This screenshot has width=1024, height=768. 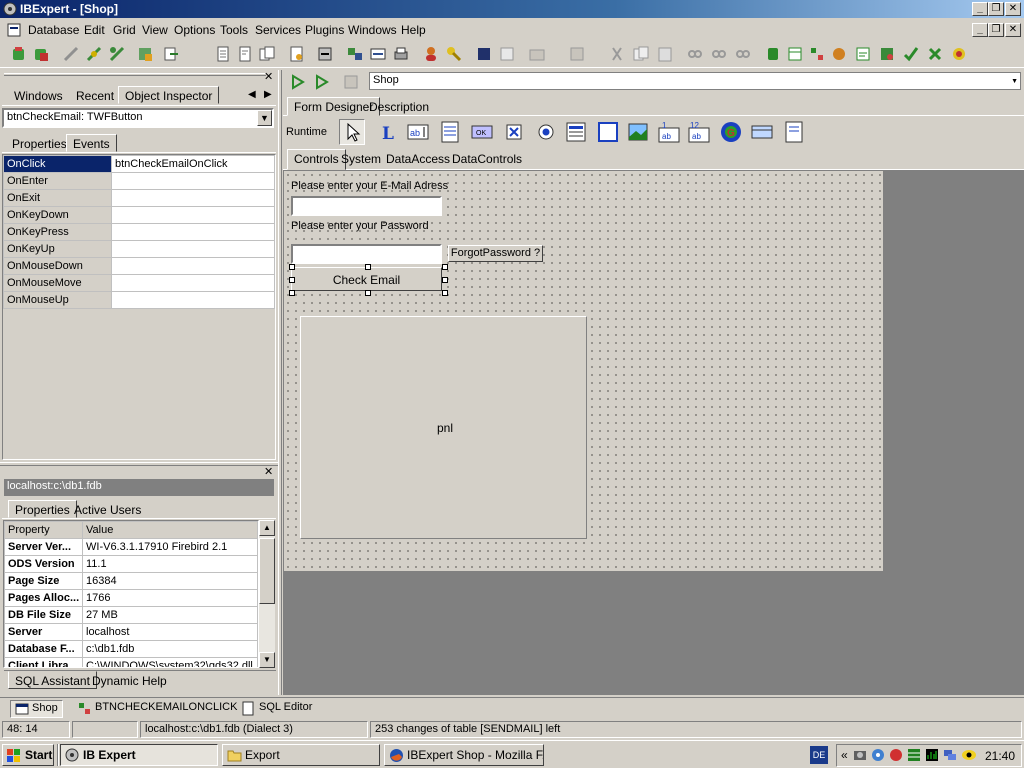 I want to click on new-view-icon, so click(x=795, y=54).